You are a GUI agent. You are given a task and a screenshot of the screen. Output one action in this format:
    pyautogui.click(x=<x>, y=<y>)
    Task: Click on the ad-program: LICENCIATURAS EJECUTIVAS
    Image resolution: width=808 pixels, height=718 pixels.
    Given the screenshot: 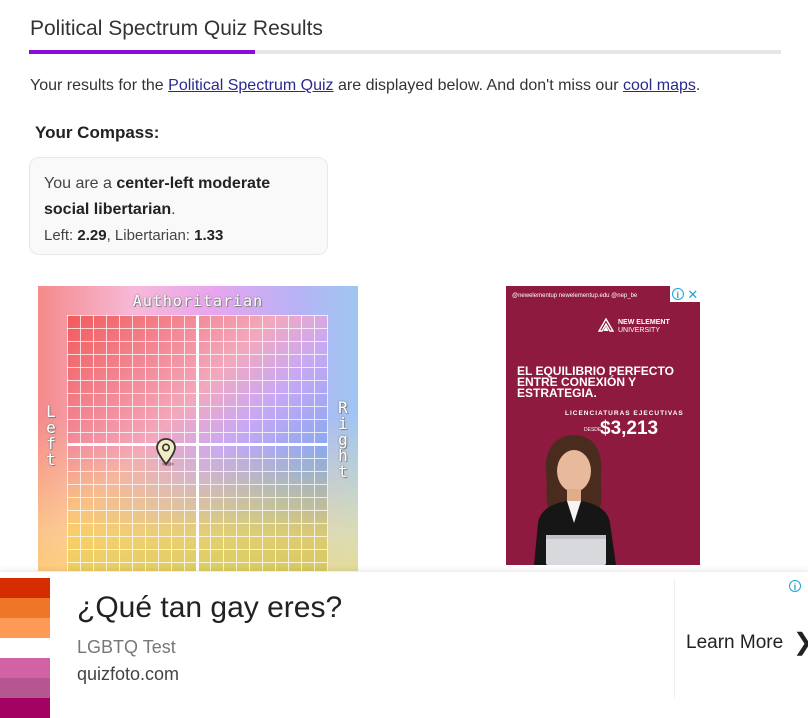 What is the action you would take?
    pyautogui.click(x=624, y=413)
    